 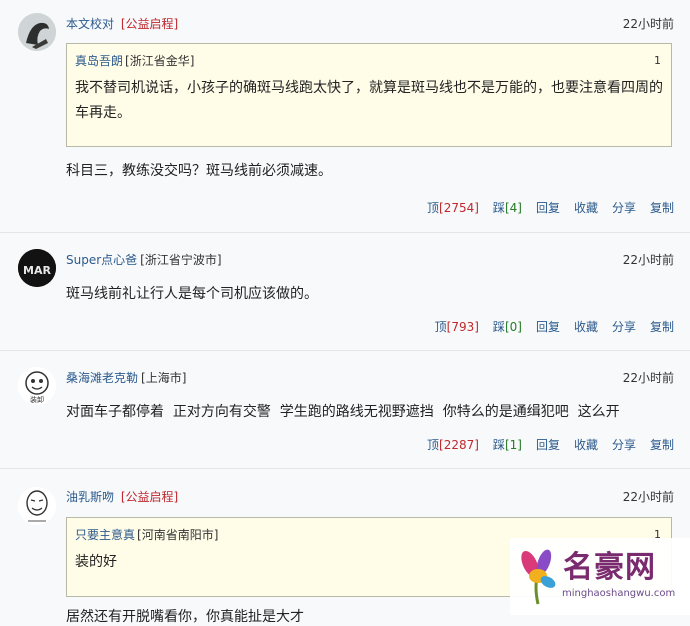 I want to click on username: 桑海滩老克勒, so click(x=102, y=378).